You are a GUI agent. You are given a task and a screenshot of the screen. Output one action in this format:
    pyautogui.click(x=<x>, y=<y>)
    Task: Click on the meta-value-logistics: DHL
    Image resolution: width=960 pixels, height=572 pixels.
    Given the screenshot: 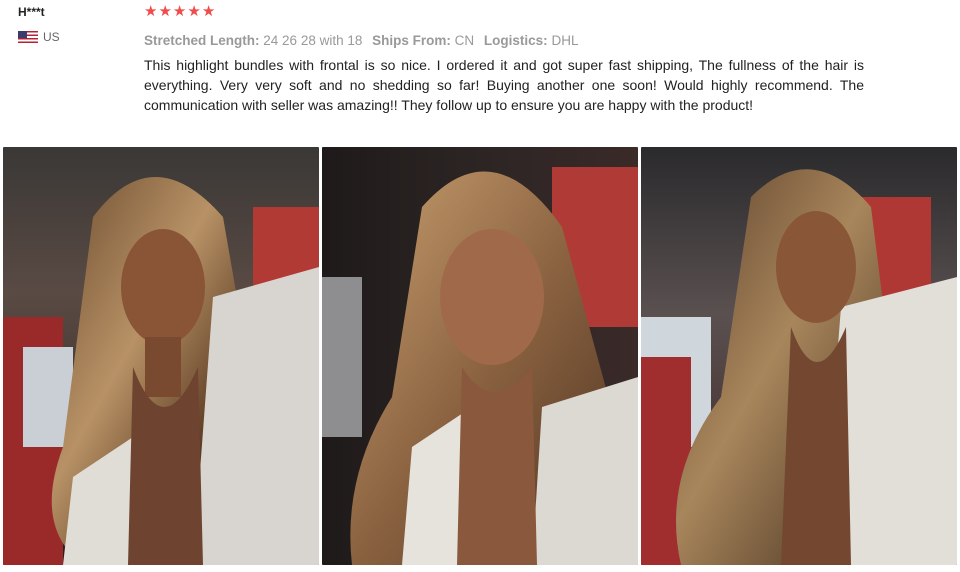 What is the action you would take?
    pyautogui.click(x=565, y=40)
    